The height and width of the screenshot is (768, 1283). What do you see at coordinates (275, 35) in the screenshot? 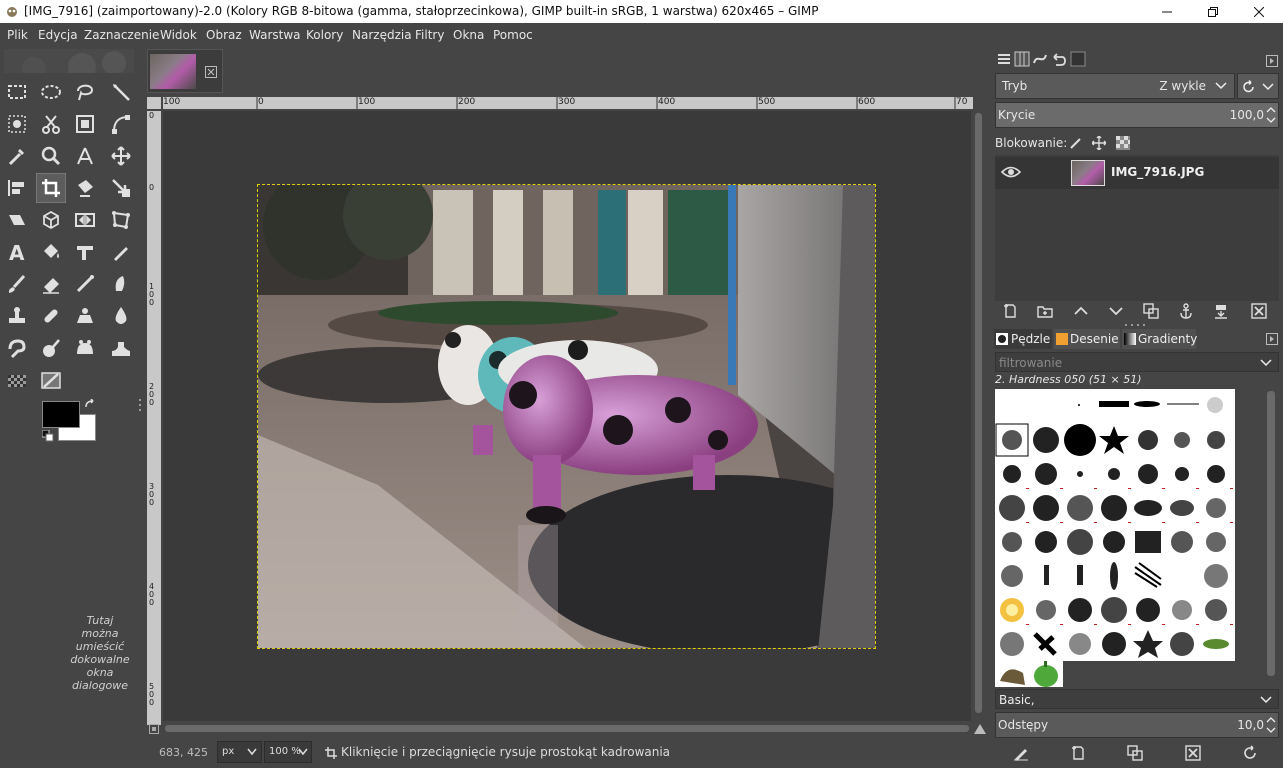
I see `menu-warstwa: Warstwa` at bounding box center [275, 35].